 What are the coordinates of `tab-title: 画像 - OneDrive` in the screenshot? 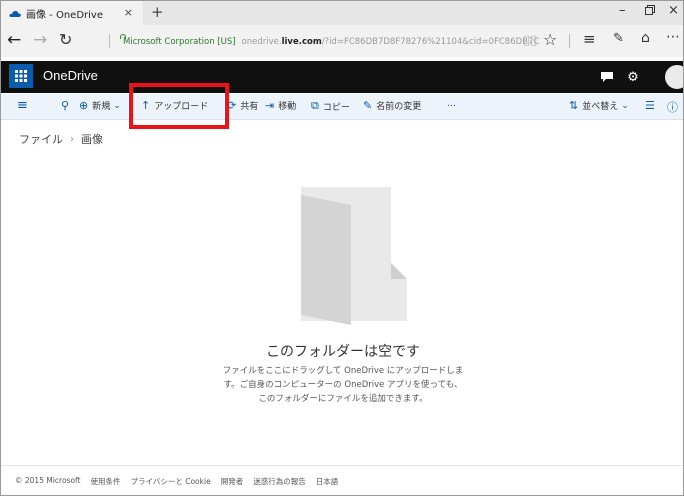 It's located at (64, 15).